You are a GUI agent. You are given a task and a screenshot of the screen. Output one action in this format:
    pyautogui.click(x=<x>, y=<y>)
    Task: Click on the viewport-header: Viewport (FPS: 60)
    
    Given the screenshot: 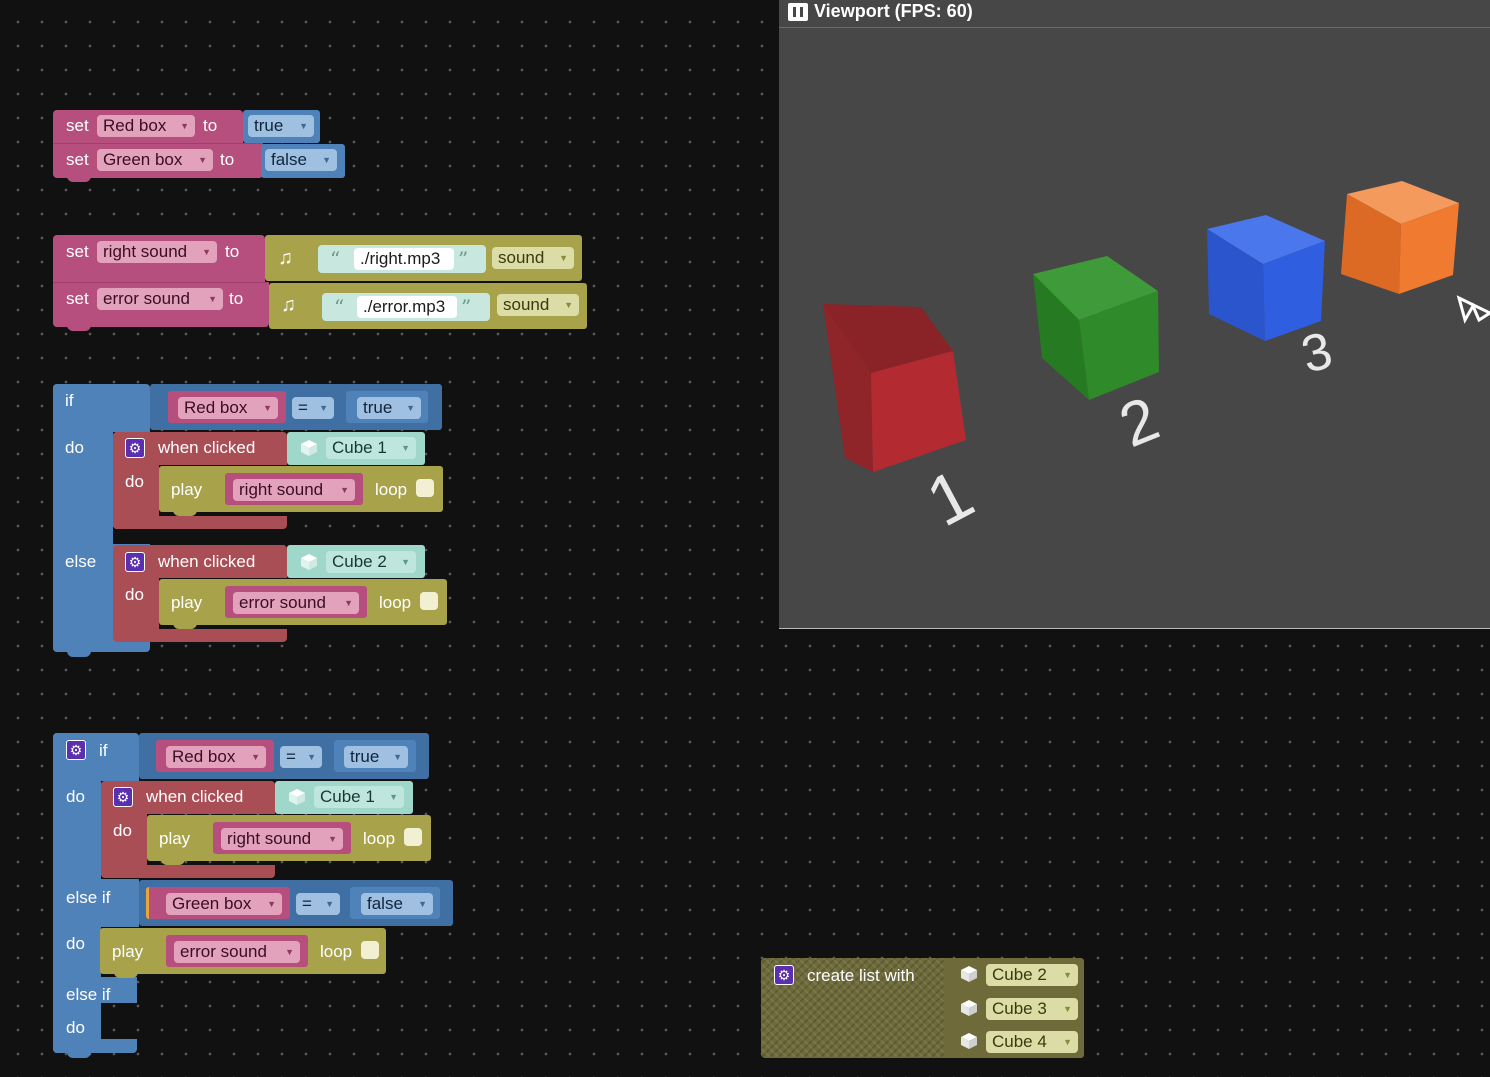 What is the action you would take?
    pyautogui.click(x=1134, y=14)
    